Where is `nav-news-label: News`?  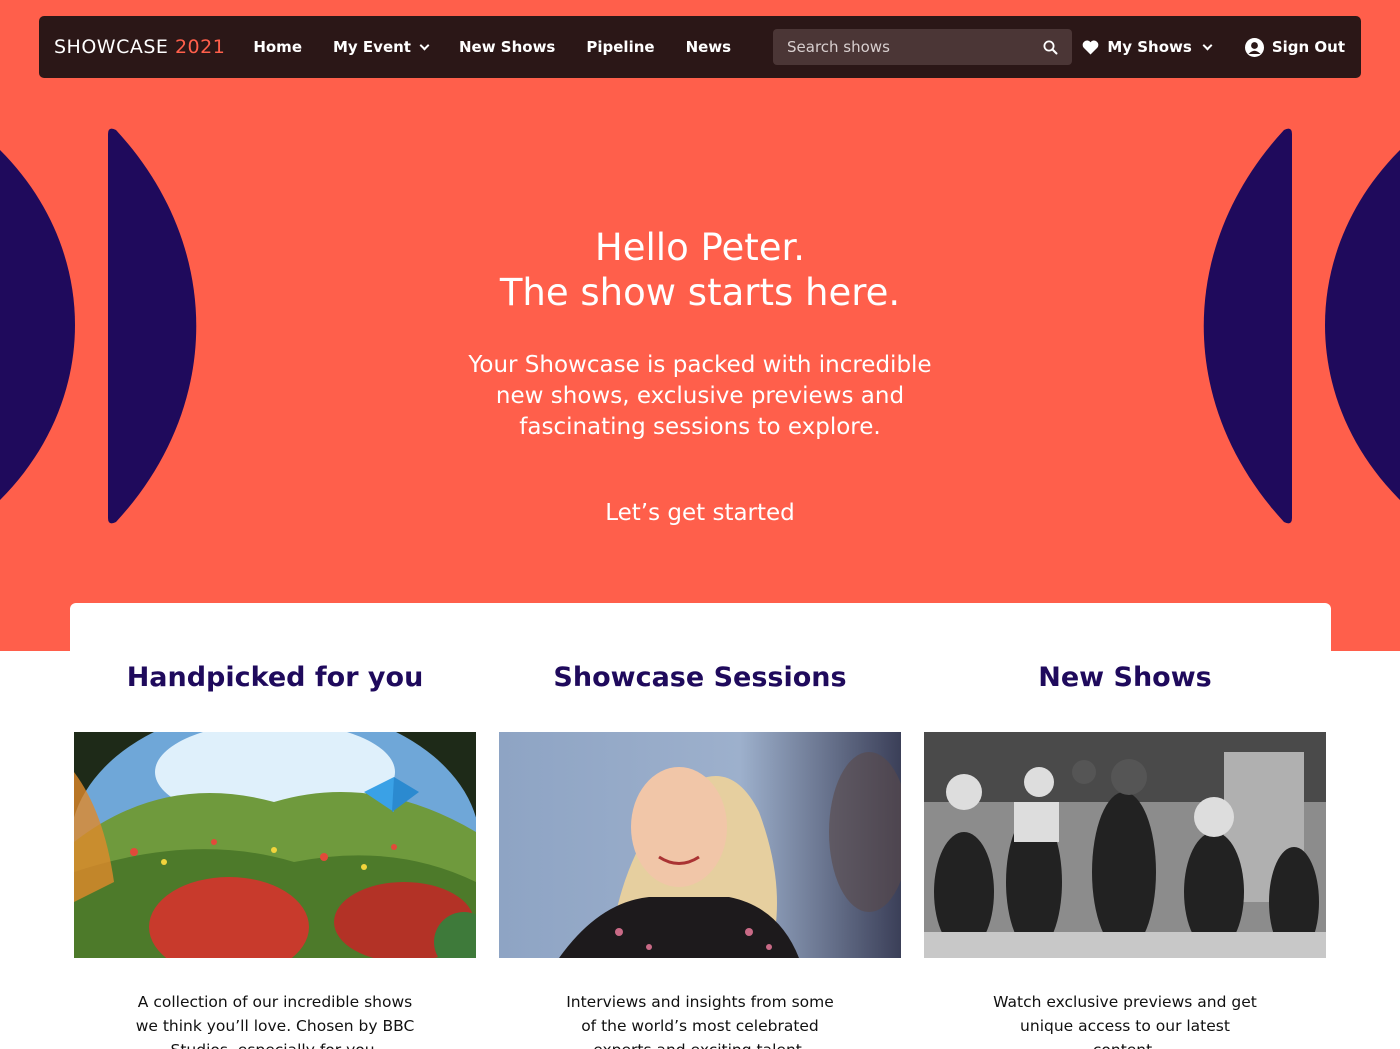
nav-news-label: News is located at coordinates (708, 47).